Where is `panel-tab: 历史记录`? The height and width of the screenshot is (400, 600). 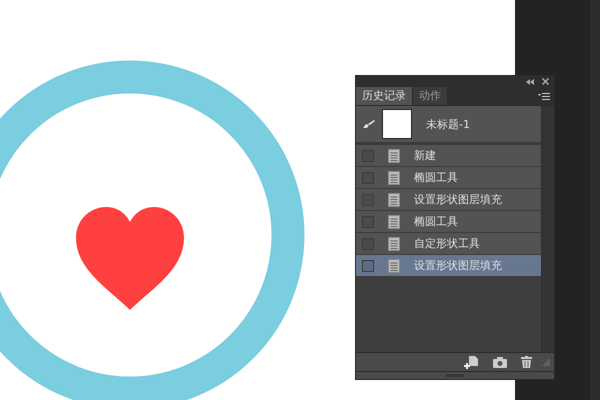 panel-tab: 历史记录 is located at coordinates (384, 96).